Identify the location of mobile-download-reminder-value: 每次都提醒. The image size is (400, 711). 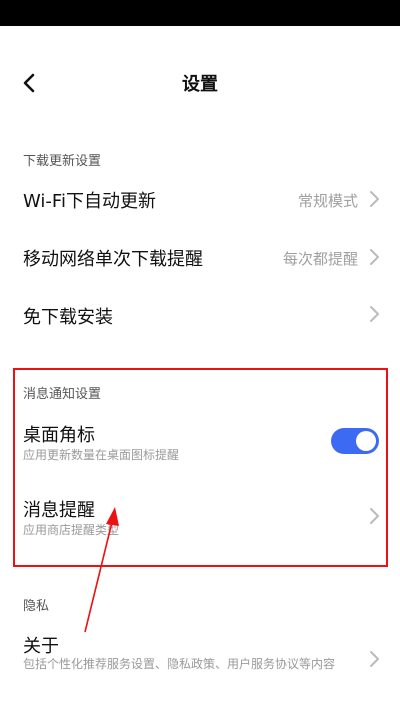
(320, 259).